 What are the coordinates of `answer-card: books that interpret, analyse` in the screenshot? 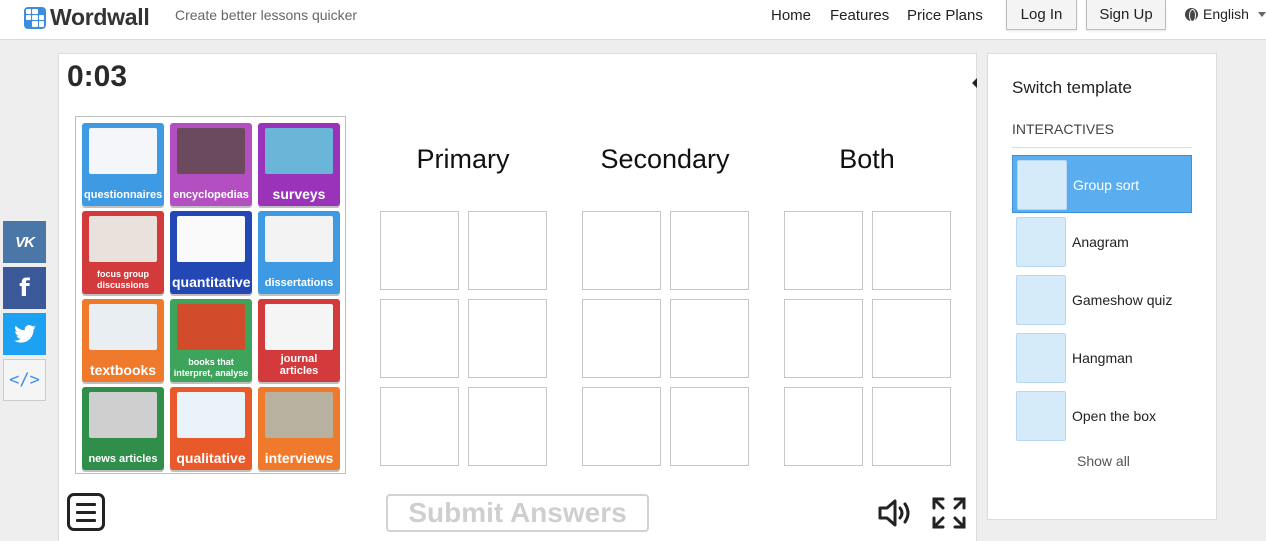 It's located at (211, 340).